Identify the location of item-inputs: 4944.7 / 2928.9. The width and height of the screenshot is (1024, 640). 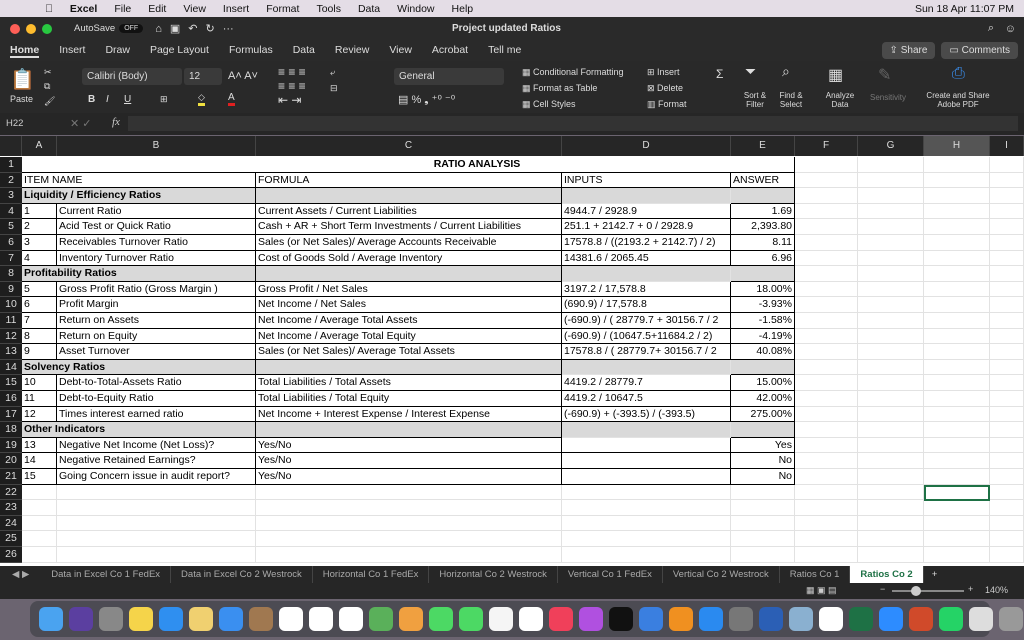
(646, 211).